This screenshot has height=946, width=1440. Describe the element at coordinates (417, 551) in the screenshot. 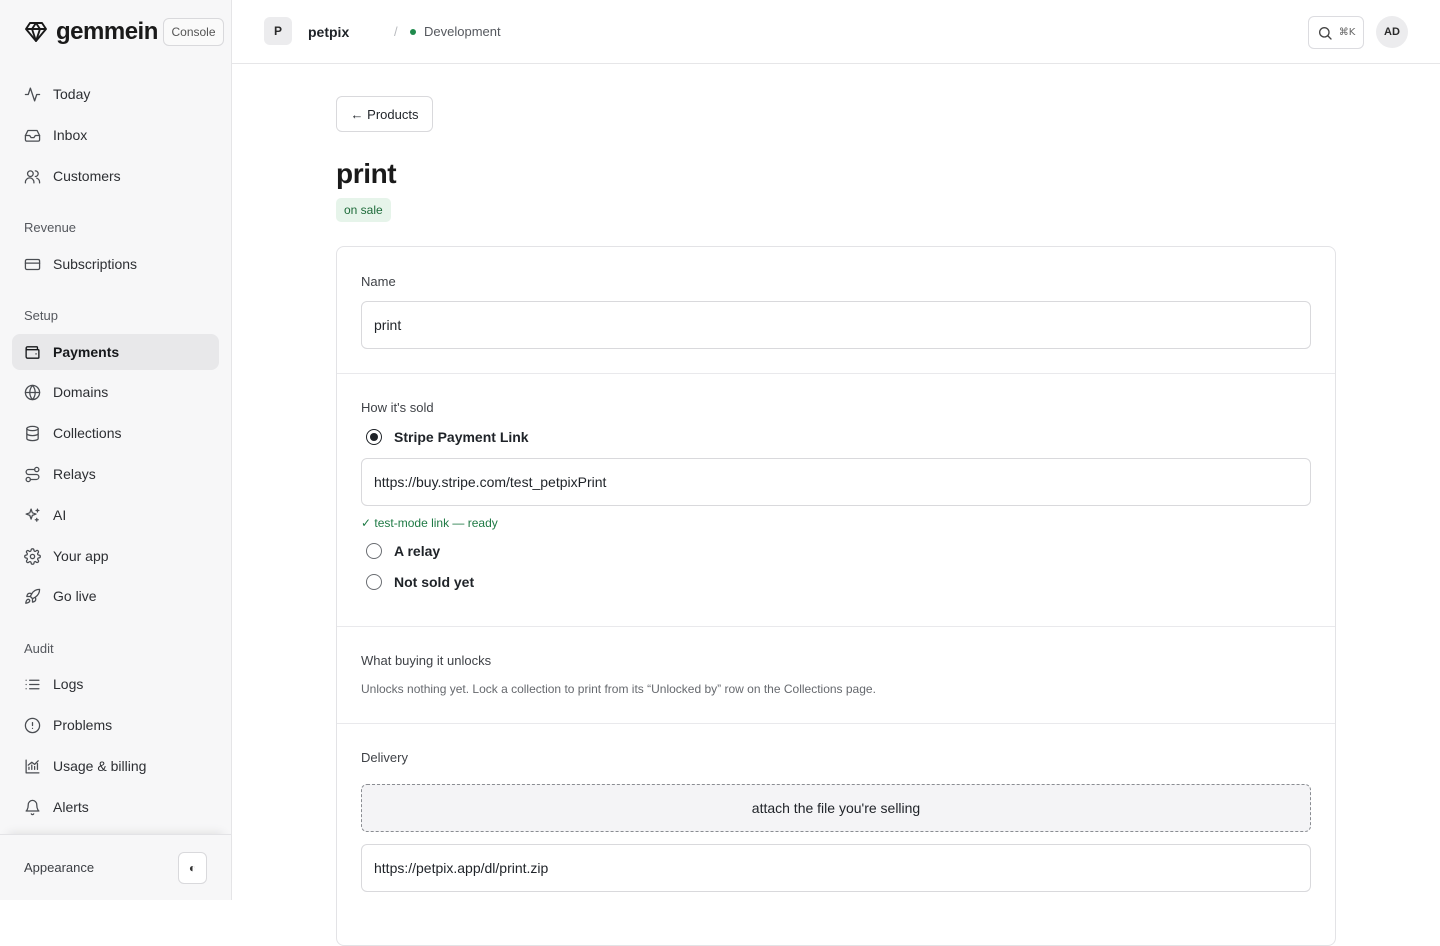

I see `option-label: A relay` at that location.